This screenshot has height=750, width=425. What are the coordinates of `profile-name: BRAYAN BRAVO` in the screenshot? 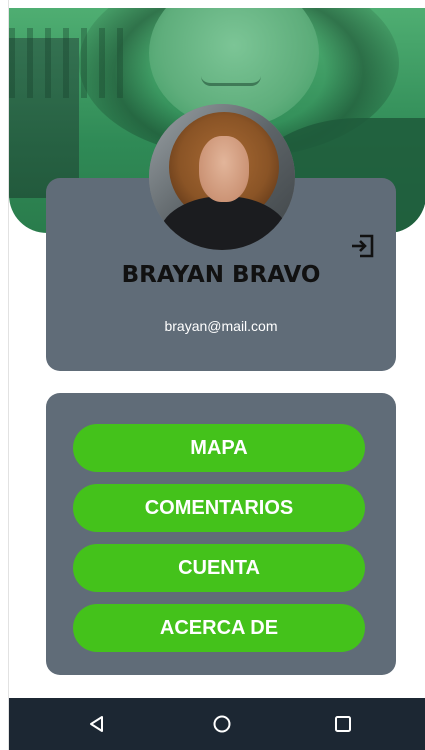 It's located at (221, 275).